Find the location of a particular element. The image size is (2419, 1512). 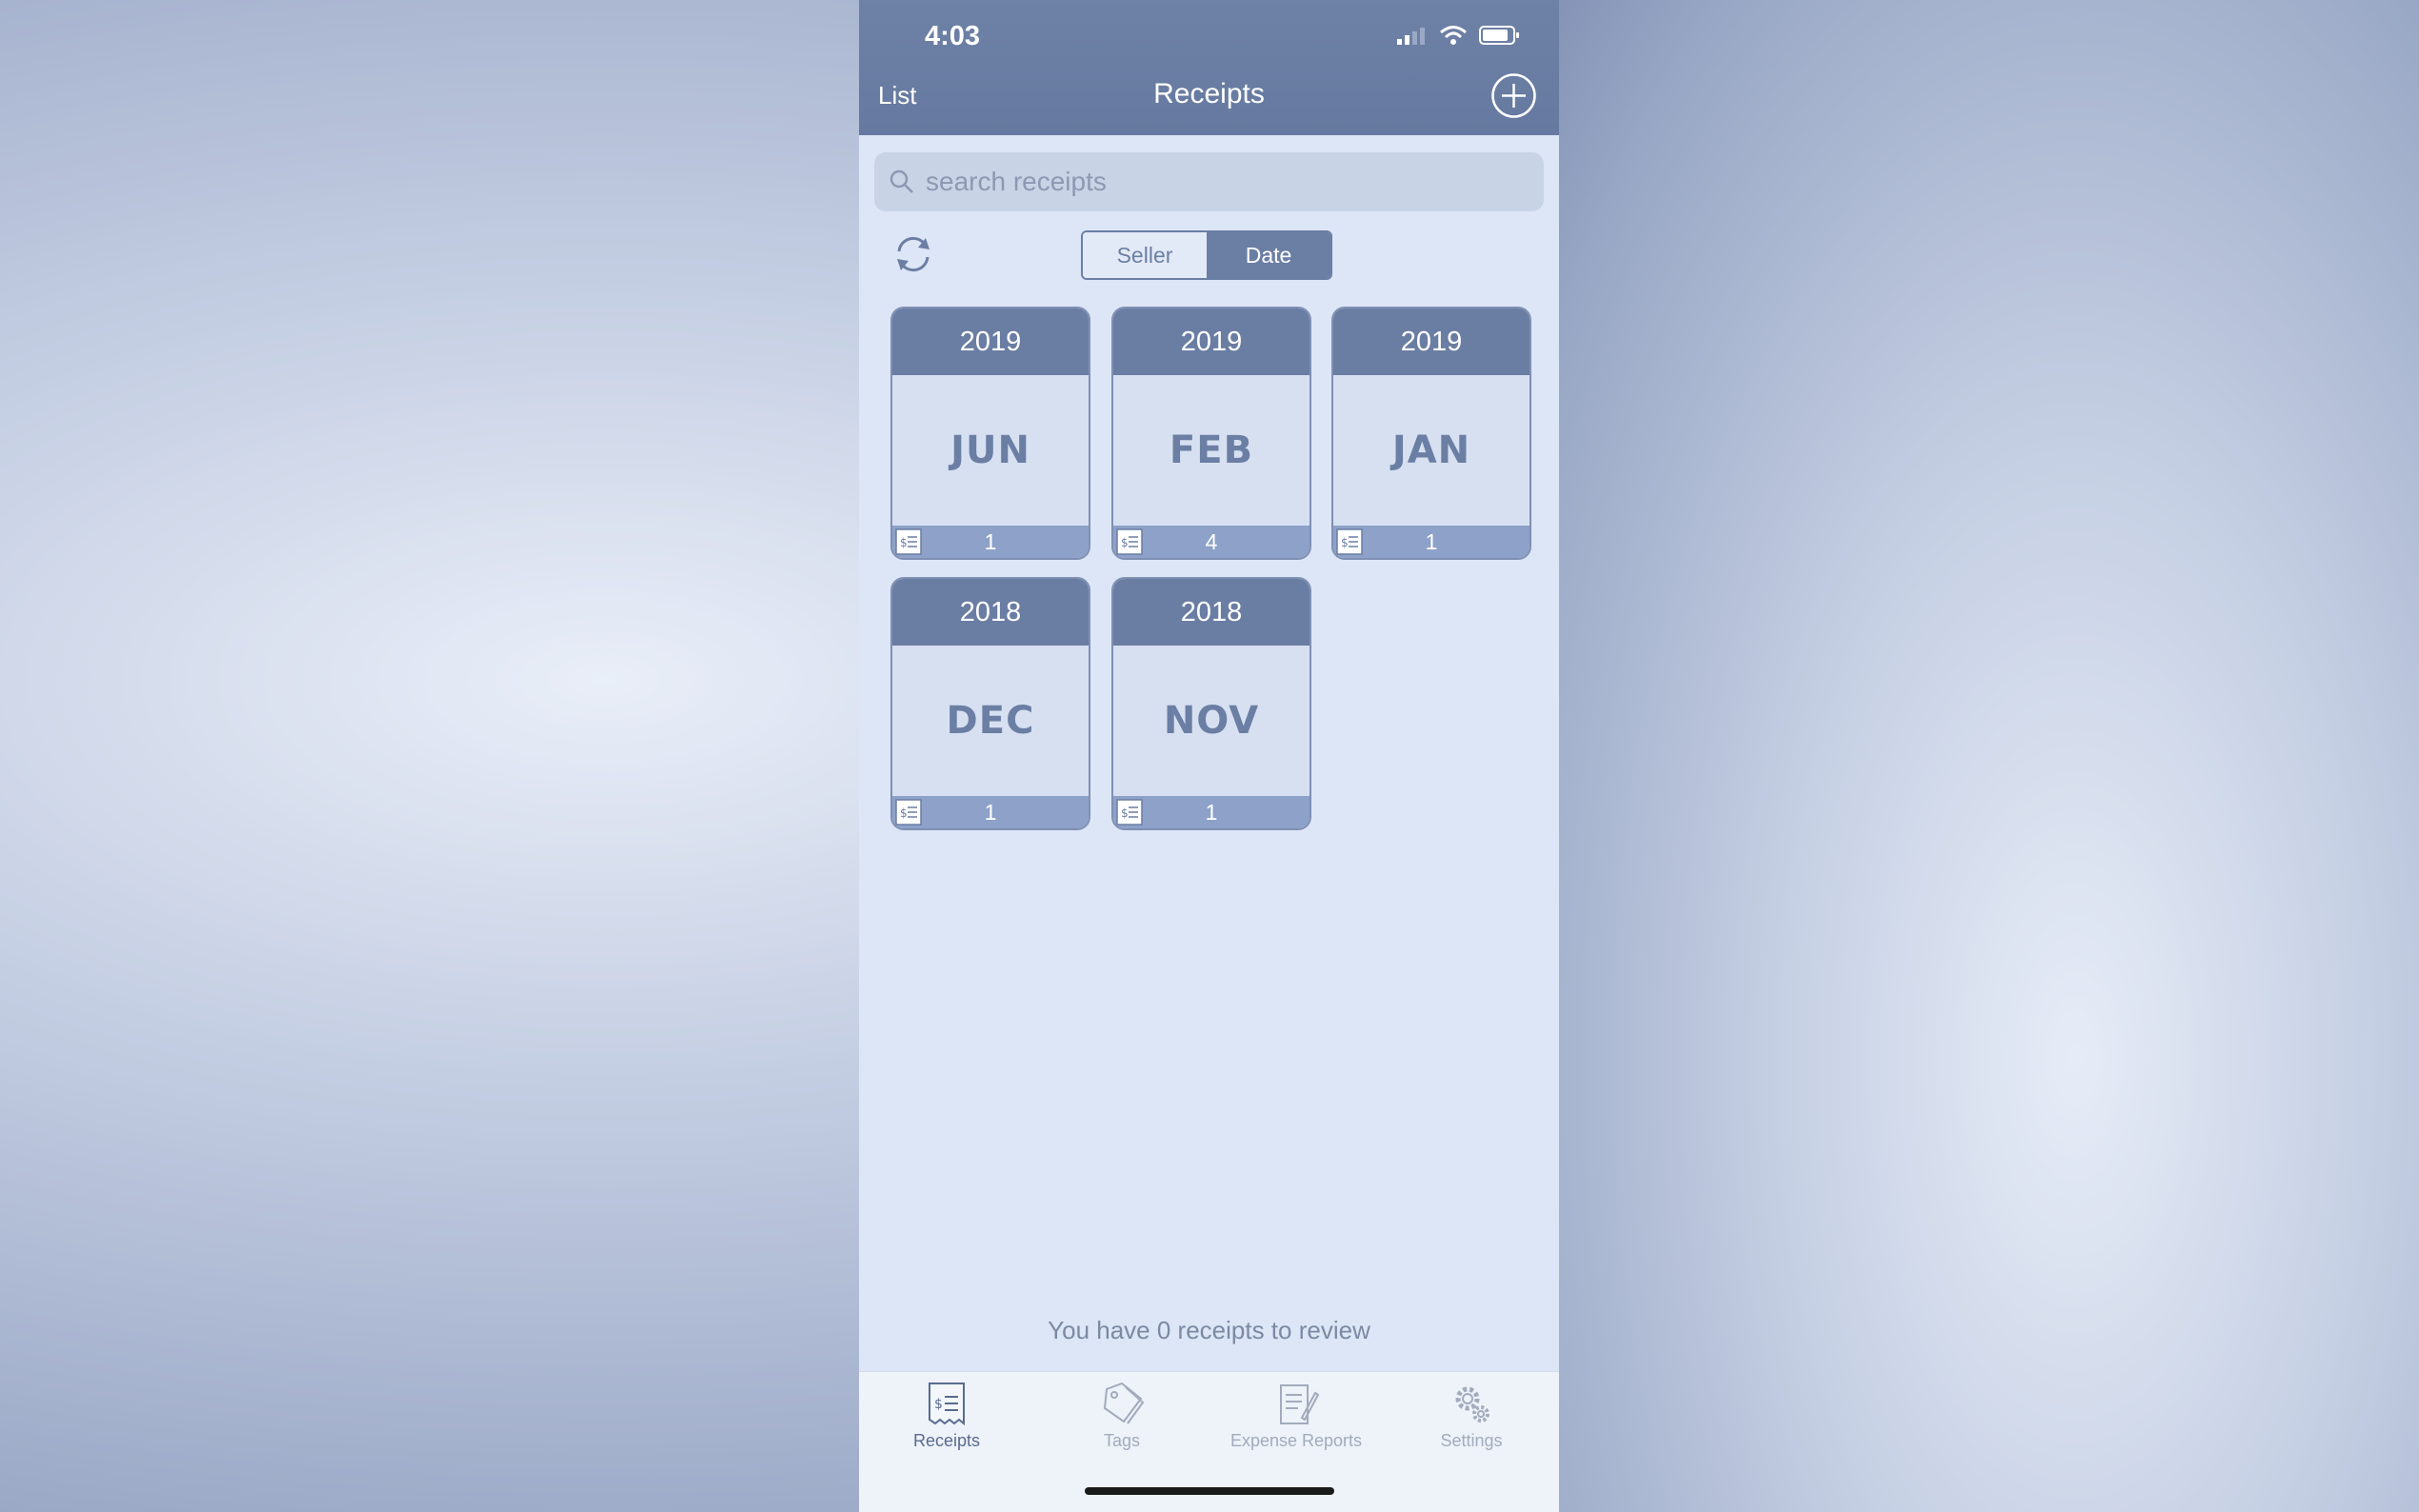

month-card: 2018 DEC $ 1 is located at coordinates (990, 703).